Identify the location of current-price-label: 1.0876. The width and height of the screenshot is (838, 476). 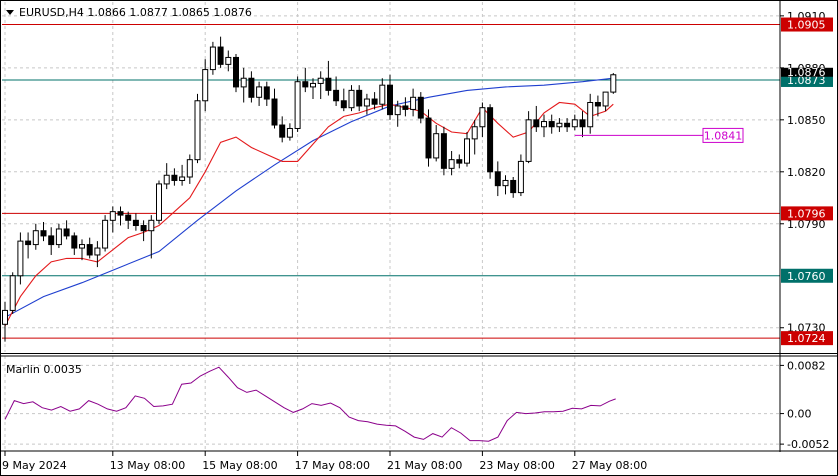
(806, 72).